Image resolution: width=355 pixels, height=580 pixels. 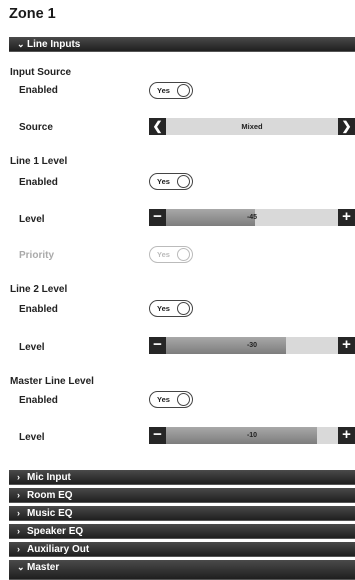 I want to click on line1-level-value: -45, so click(x=252, y=217).